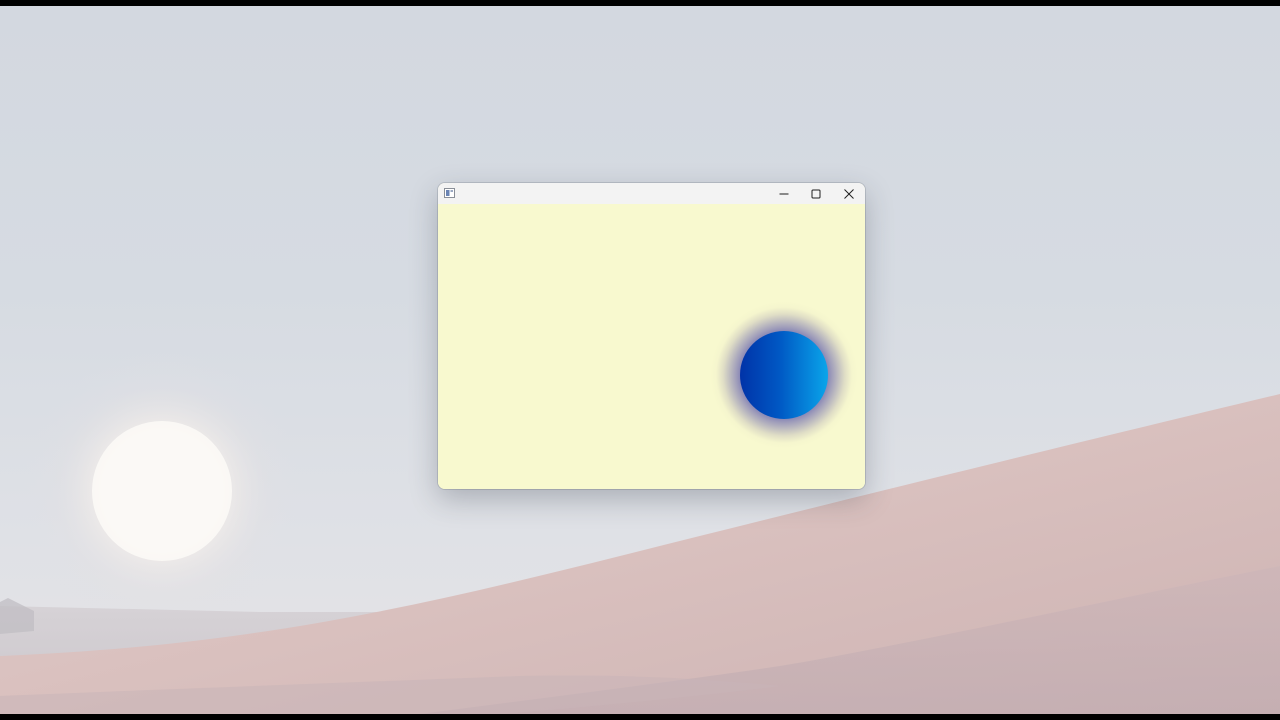 This screenshot has width=1280, height=720. I want to click on maximize-icon, so click(816, 193).